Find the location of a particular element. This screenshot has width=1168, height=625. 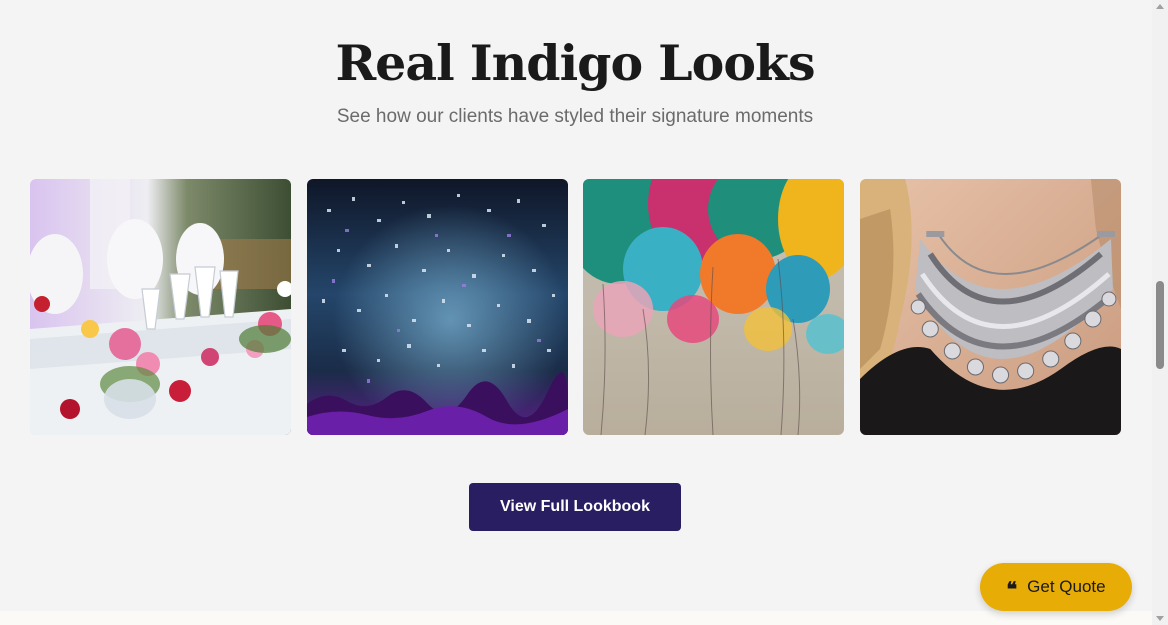

wedding-table-photo is located at coordinates (160, 307).